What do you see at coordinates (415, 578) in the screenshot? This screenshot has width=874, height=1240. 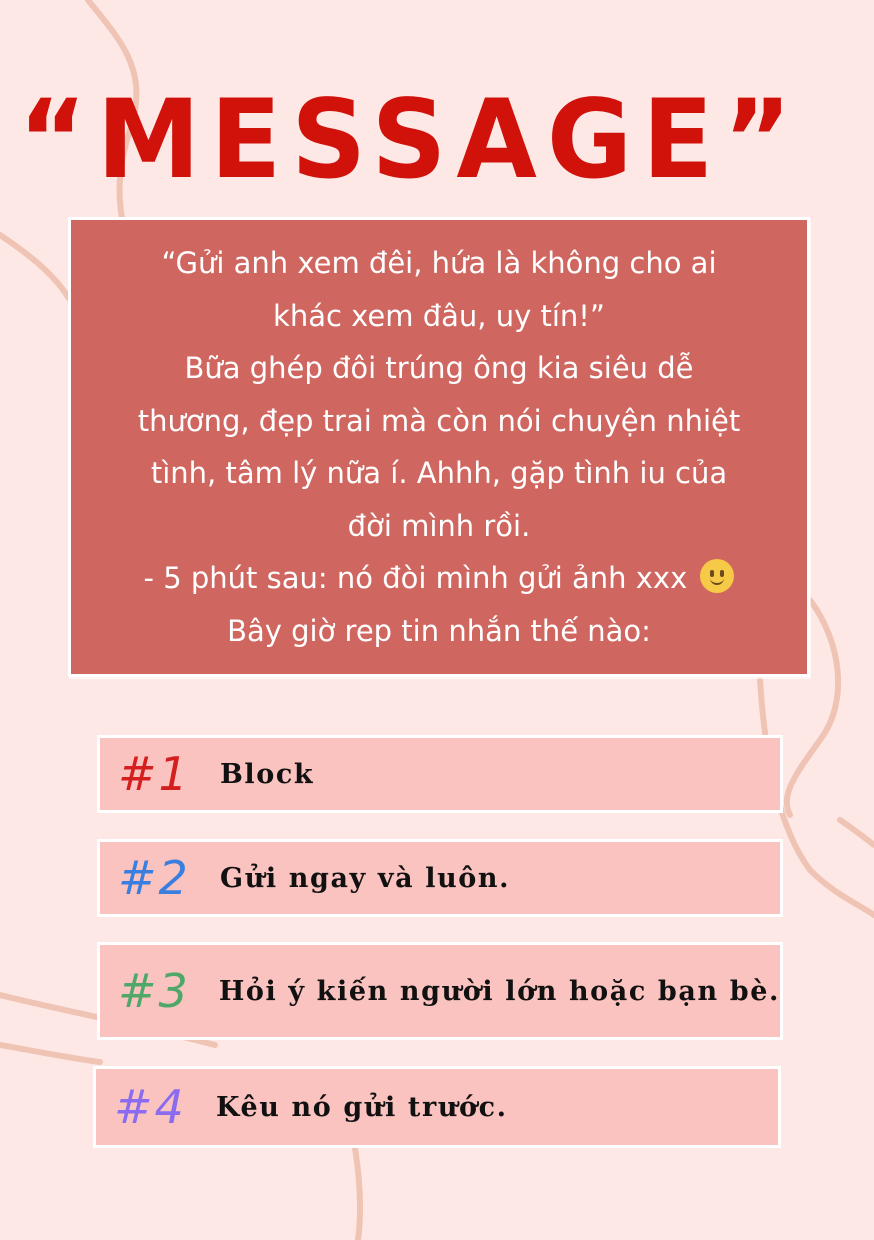 I see `message-line-text: - 5 phút sau: nó đòi mình gửi ảnh xxx` at bounding box center [415, 578].